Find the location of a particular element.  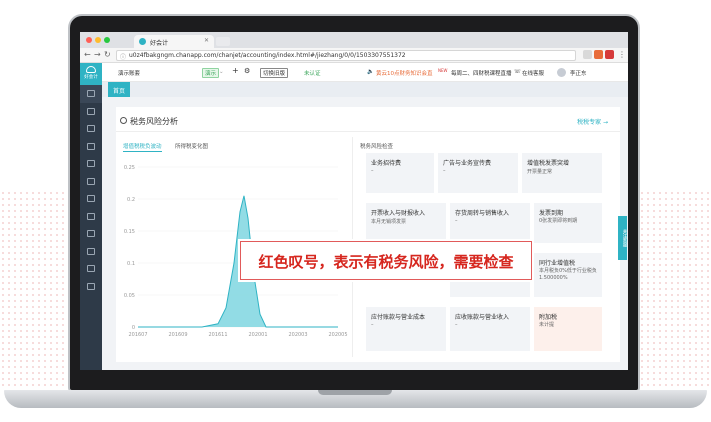

x-tick-label: 202001 is located at coordinates (257, 335).